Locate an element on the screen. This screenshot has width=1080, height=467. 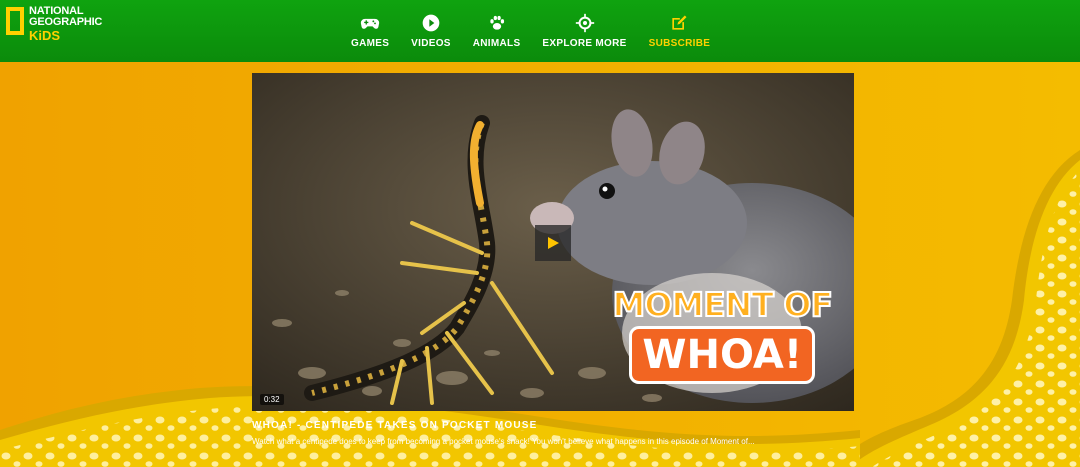
logo-line-3: KiDS is located at coordinates (45, 35).